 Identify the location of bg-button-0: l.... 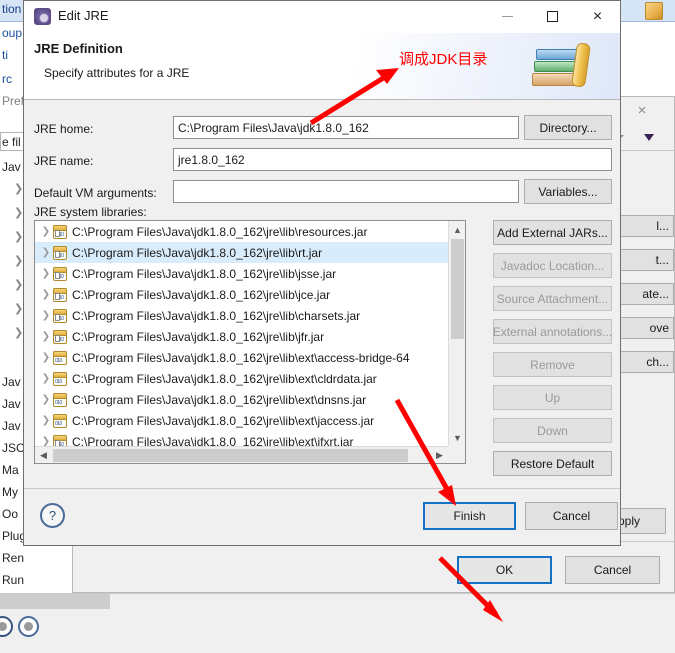
(643, 226).